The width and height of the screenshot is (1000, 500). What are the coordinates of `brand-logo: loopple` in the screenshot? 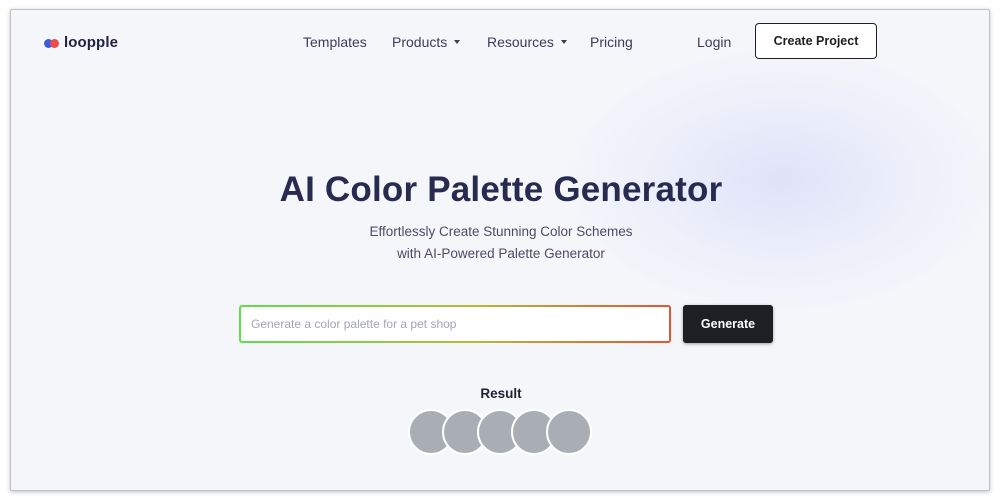 It's located at (81, 42).